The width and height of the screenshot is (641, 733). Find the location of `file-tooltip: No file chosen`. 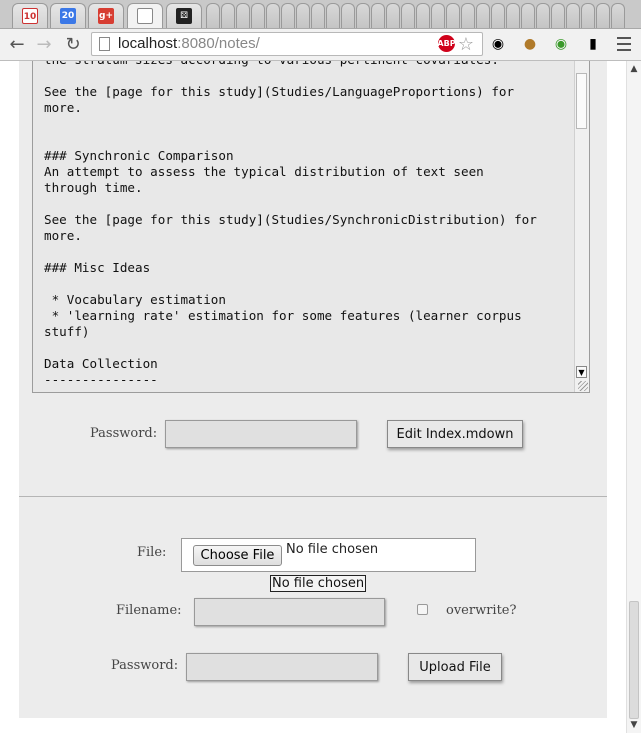

file-tooltip: No file chosen is located at coordinates (318, 583).